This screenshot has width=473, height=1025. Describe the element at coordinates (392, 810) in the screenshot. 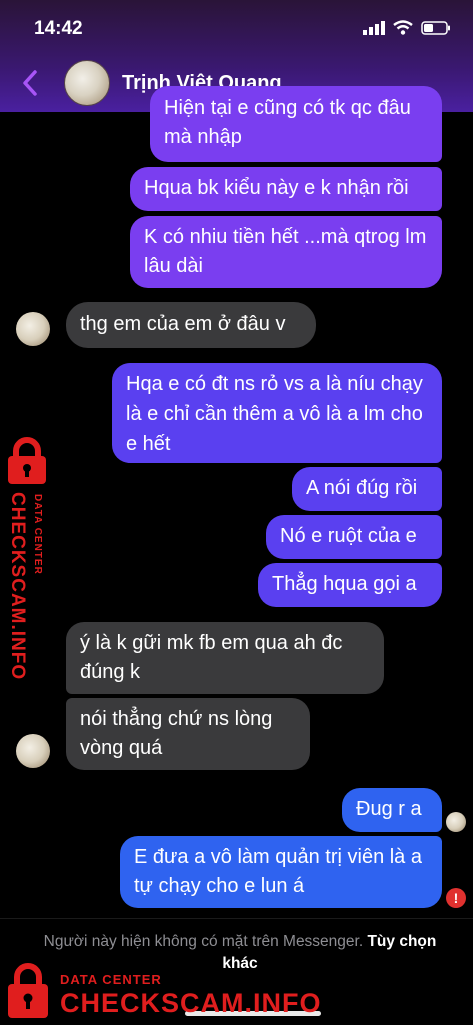

I see `message-outgoing: Đug r a` at that location.